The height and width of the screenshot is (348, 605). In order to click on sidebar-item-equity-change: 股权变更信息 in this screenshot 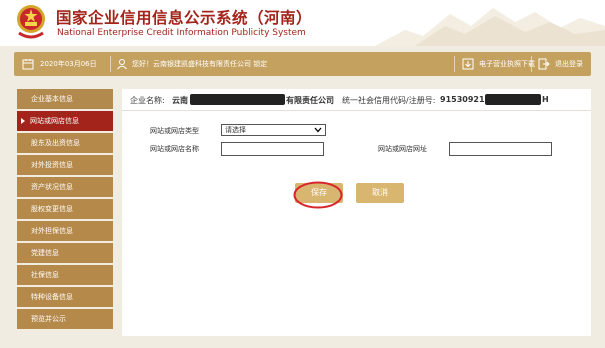, I will do `click(65, 209)`.